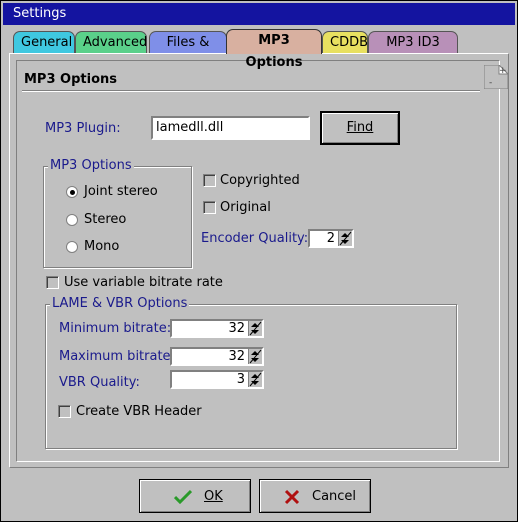 The width and height of the screenshot is (518, 522). I want to click on encoder-quality-label: Encoder Quality:, so click(255, 238).